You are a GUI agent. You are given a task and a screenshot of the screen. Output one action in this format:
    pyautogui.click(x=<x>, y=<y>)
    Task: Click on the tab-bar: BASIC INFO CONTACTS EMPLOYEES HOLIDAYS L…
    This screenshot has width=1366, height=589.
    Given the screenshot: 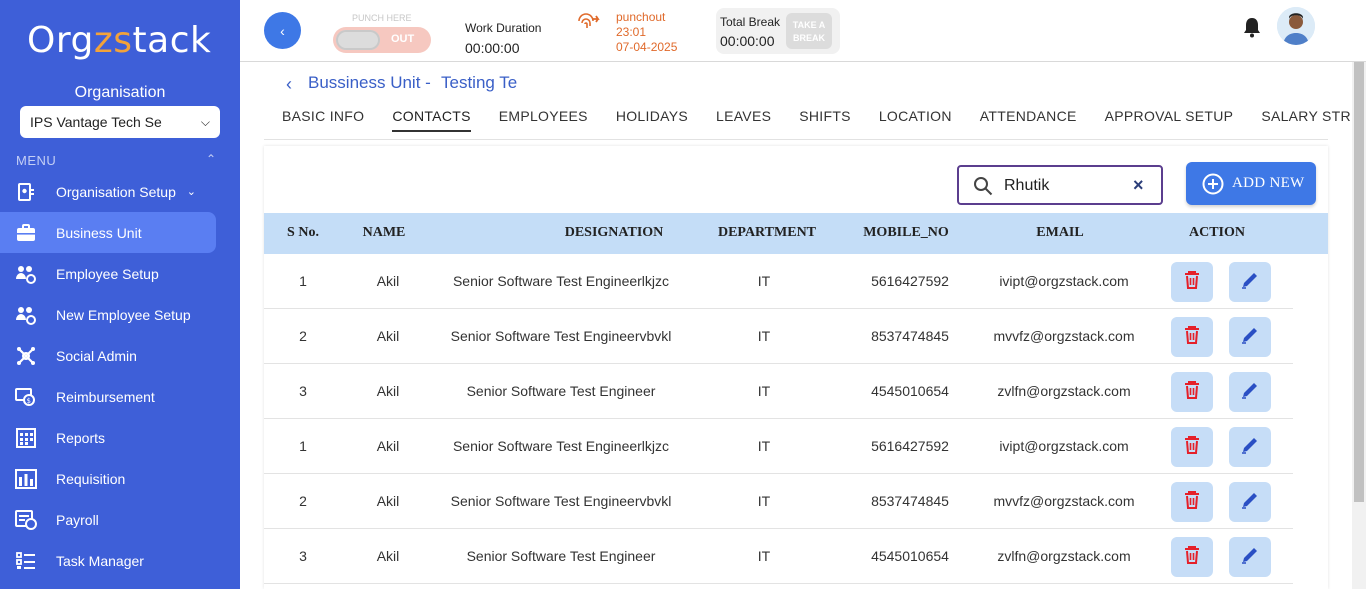 What is the action you would take?
    pyautogui.click(x=824, y=120)
    